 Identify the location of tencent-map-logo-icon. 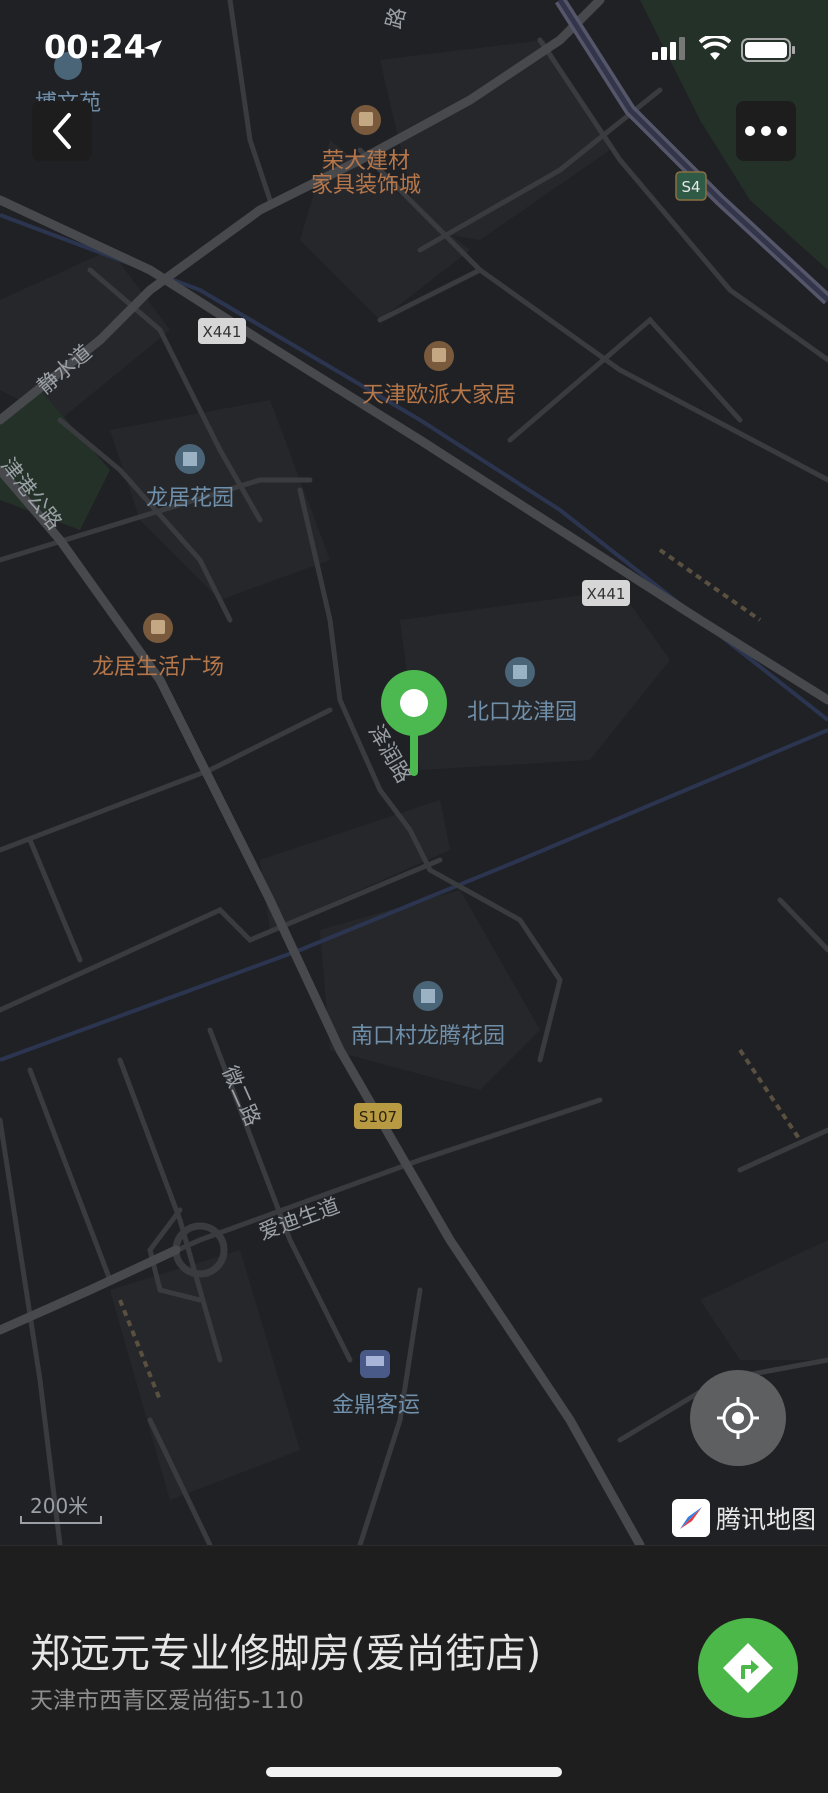
(691, 1518).